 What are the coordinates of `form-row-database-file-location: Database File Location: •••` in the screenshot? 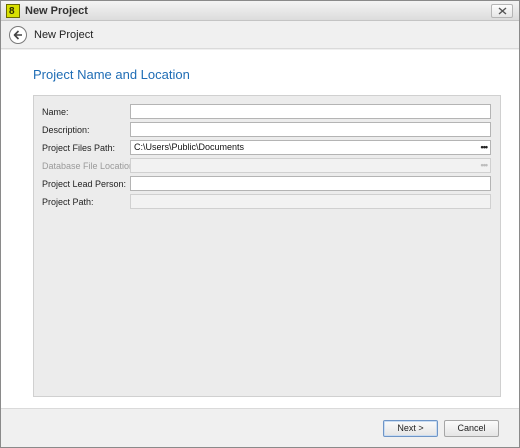 It's located at (267, 166).